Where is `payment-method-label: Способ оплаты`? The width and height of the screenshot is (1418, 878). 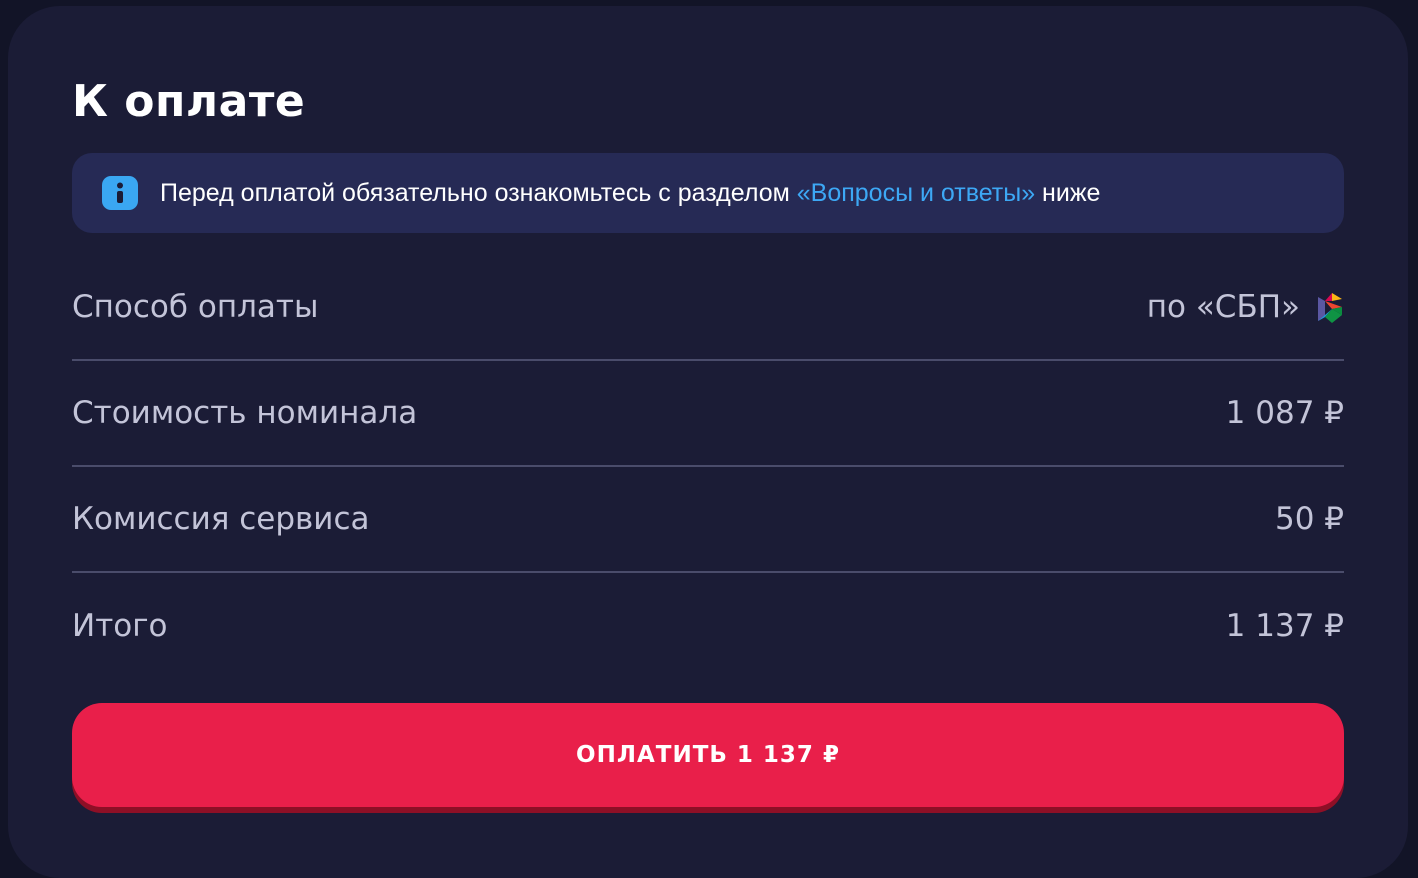
payment-method-label: Способ оплаты is located at coordinates (195, 307).